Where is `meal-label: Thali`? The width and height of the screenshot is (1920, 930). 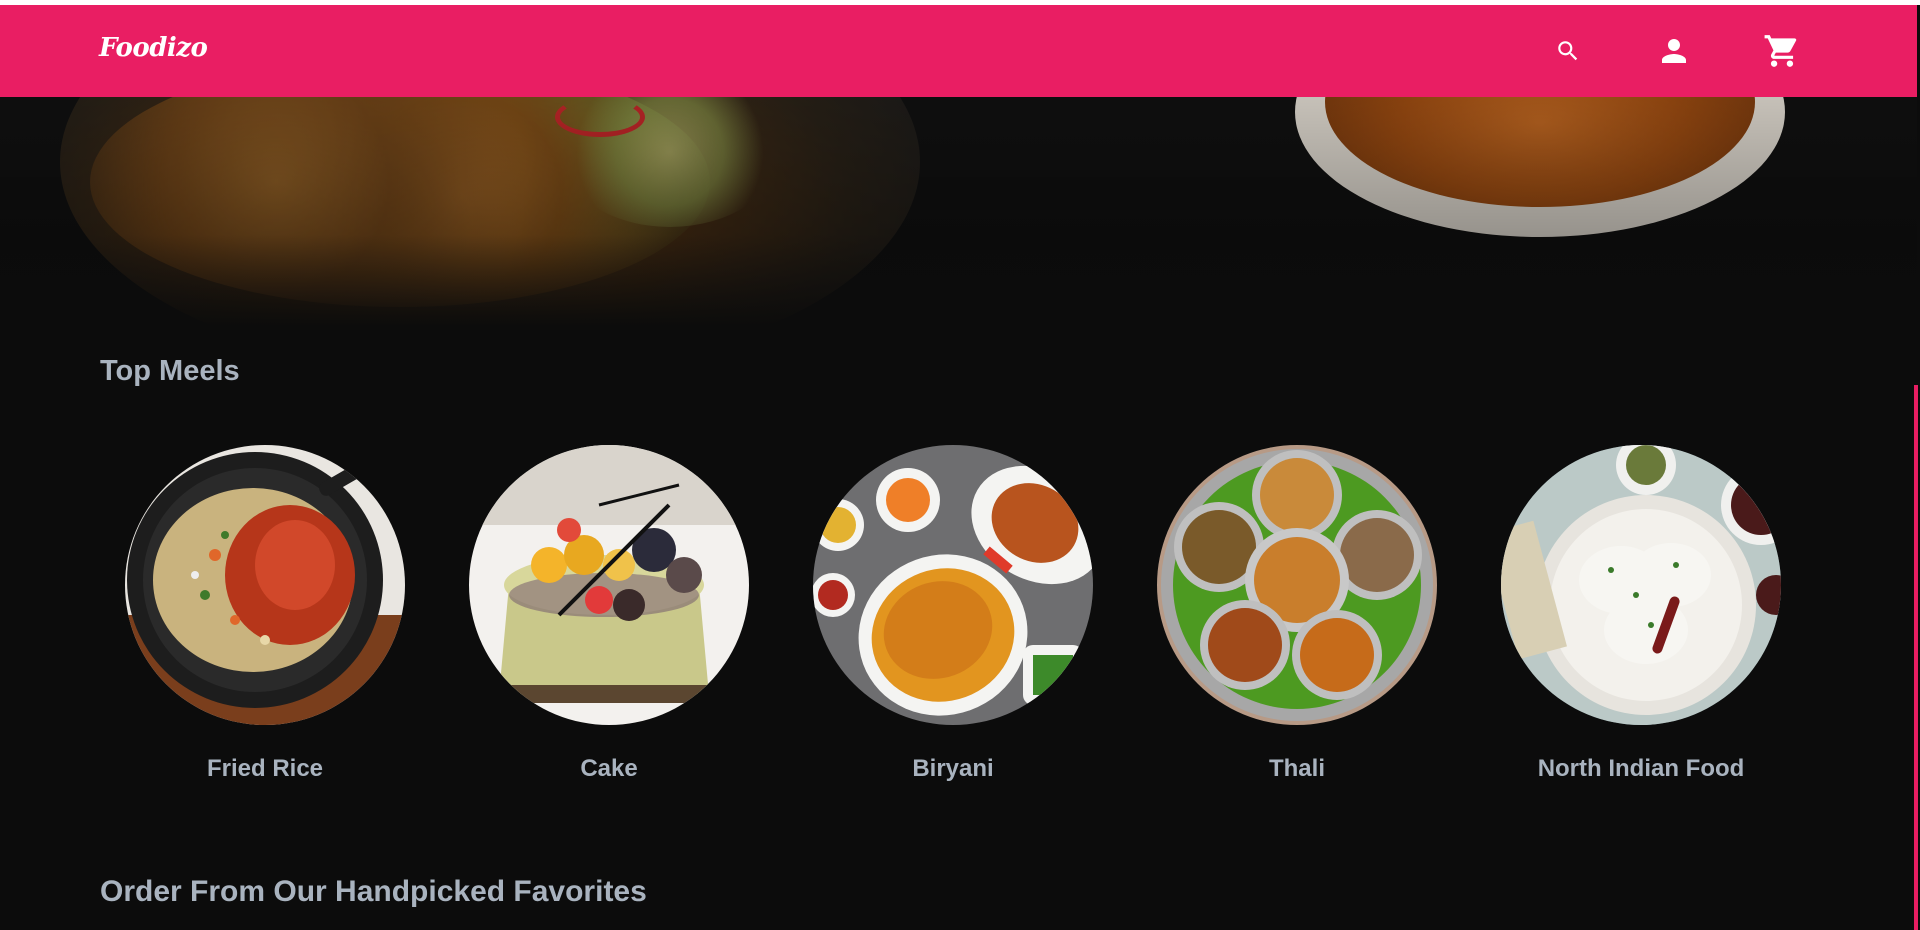 meal-label: Thali is located at coordinates (1297, 769).